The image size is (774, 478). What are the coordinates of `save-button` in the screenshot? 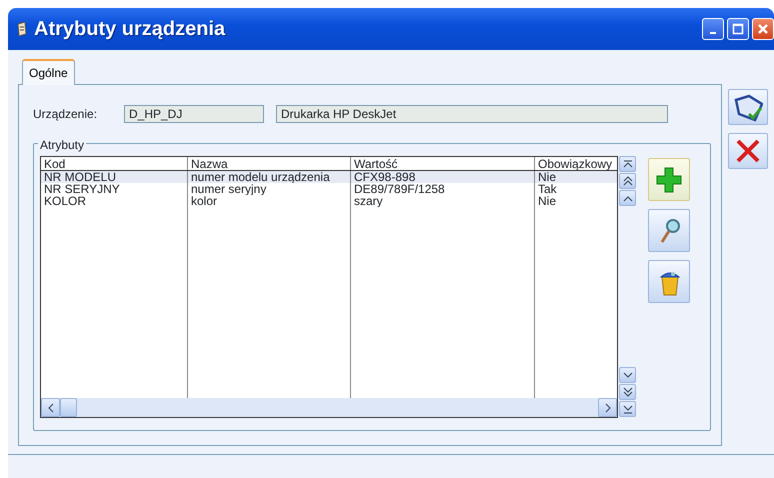 It's located at (748, 107).